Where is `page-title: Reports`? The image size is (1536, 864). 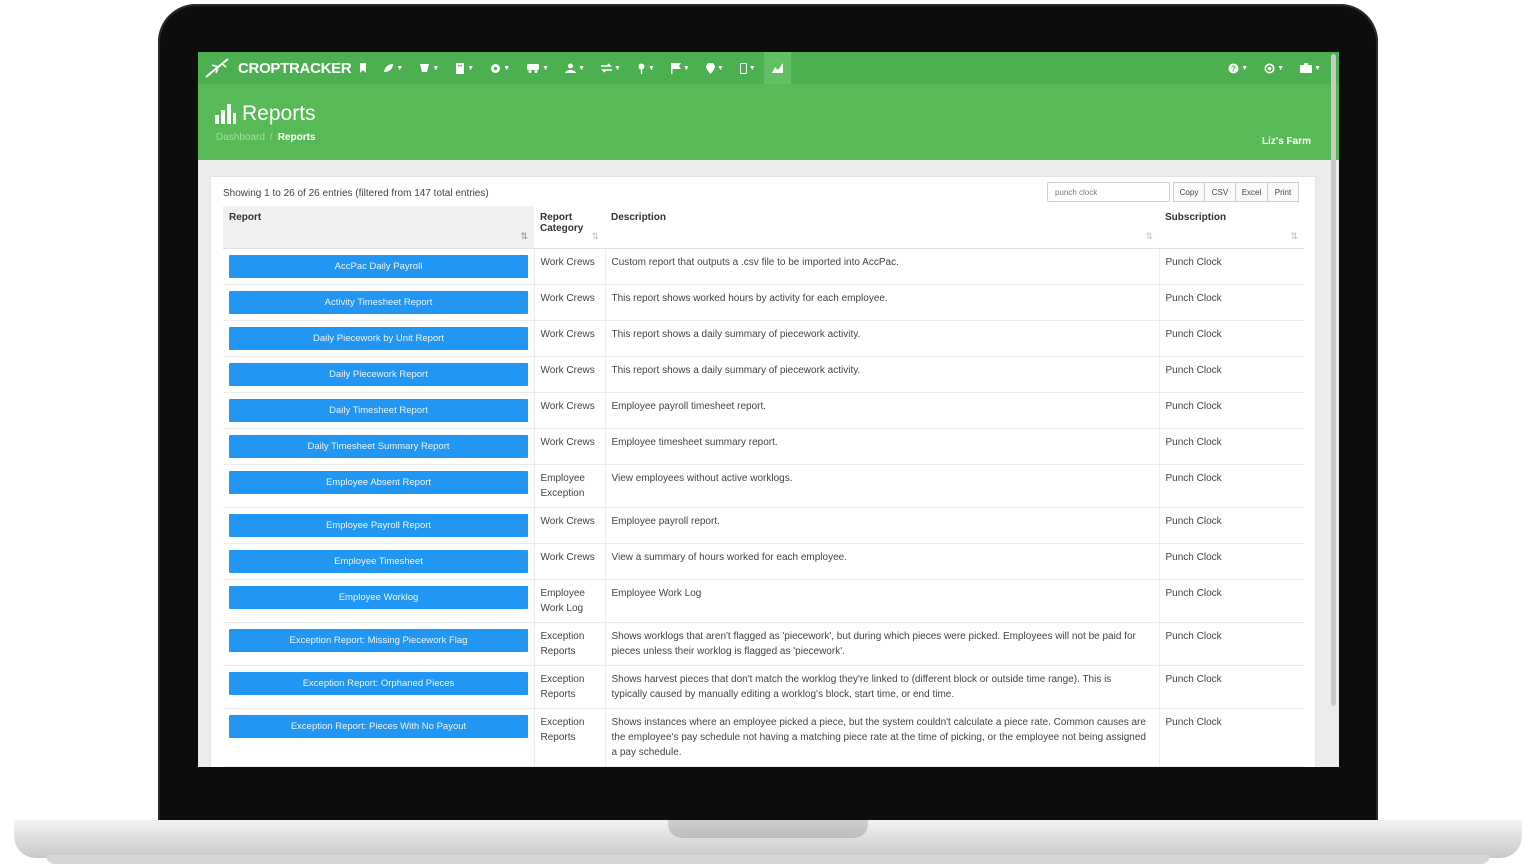 page-title: Reports is located at coordinates (265, 114).